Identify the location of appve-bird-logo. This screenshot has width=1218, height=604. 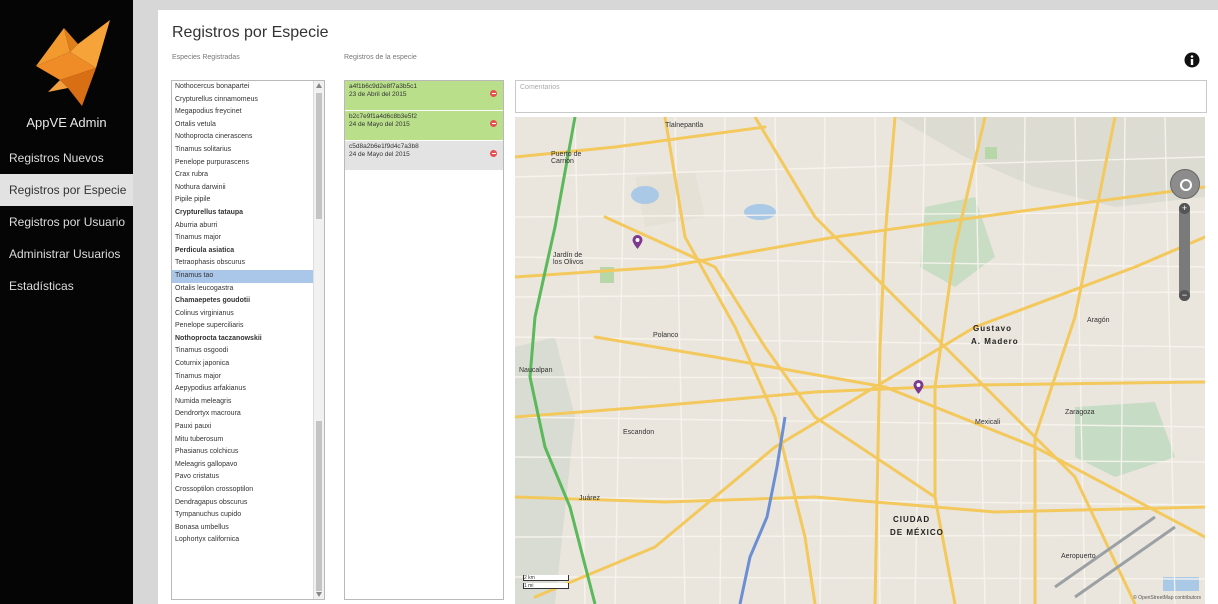
(73, 63).